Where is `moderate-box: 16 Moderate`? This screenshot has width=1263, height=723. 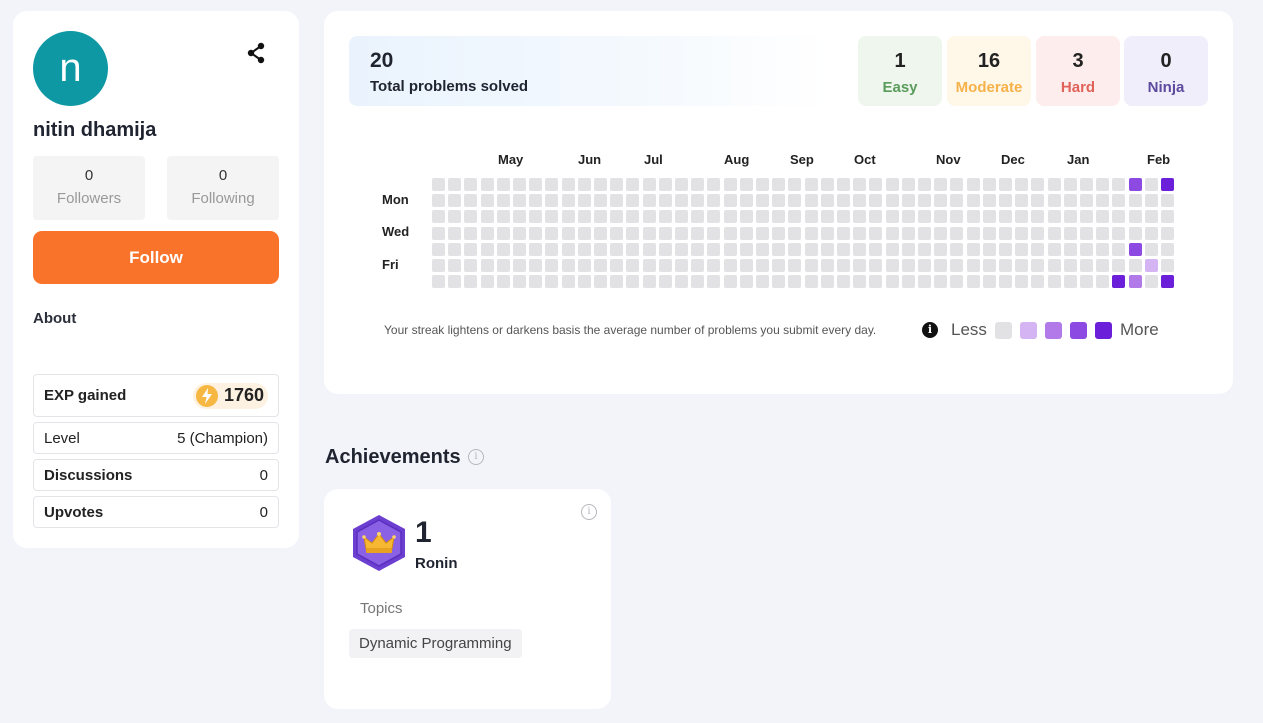 moderate-box: 16 Moderate is located at coordinates (989, 71).